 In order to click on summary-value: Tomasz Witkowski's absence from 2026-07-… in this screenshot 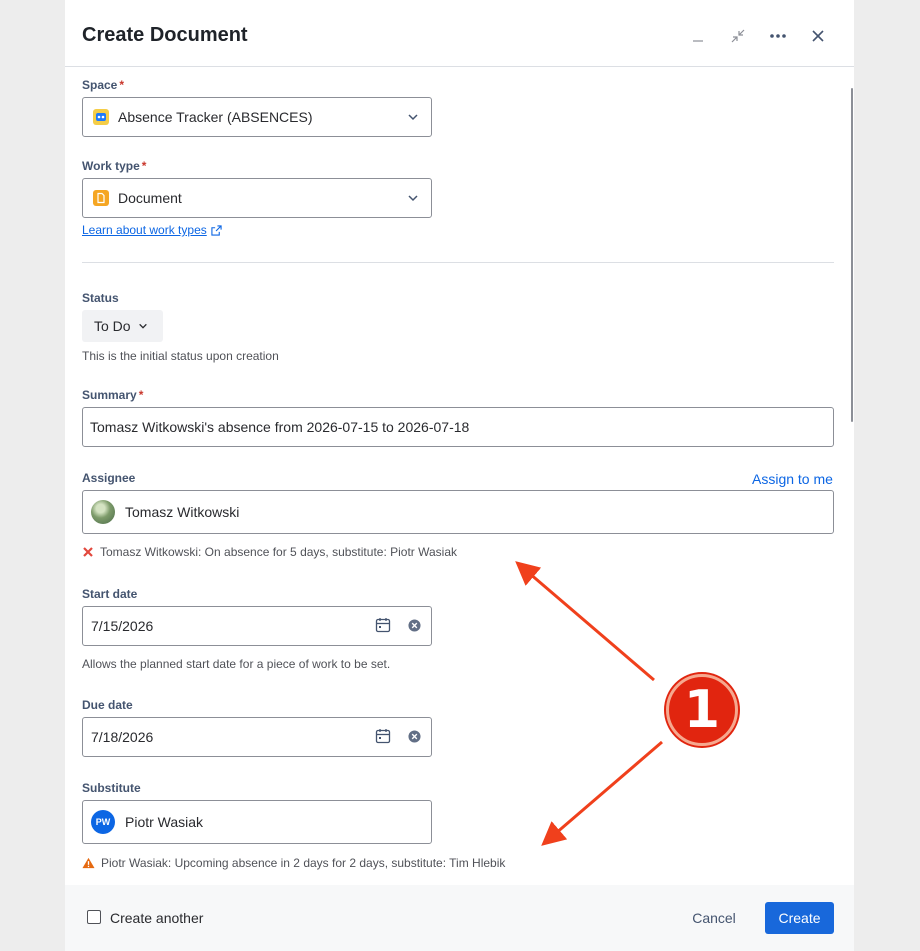, I will do `click(280, 427)`.